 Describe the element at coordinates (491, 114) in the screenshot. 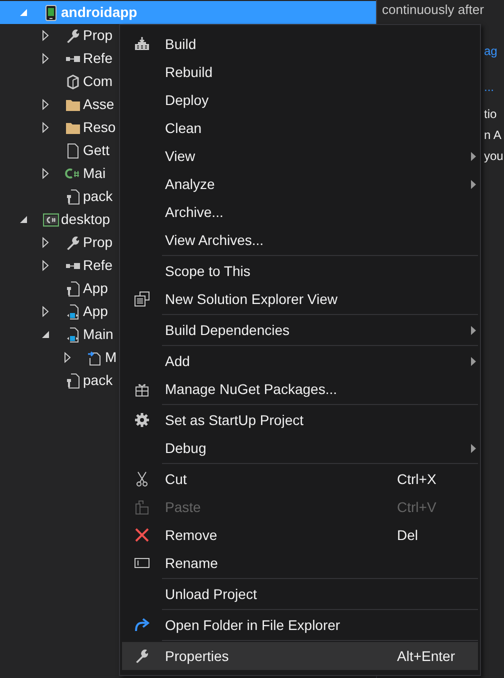

I see `description-text: tio` at that location.